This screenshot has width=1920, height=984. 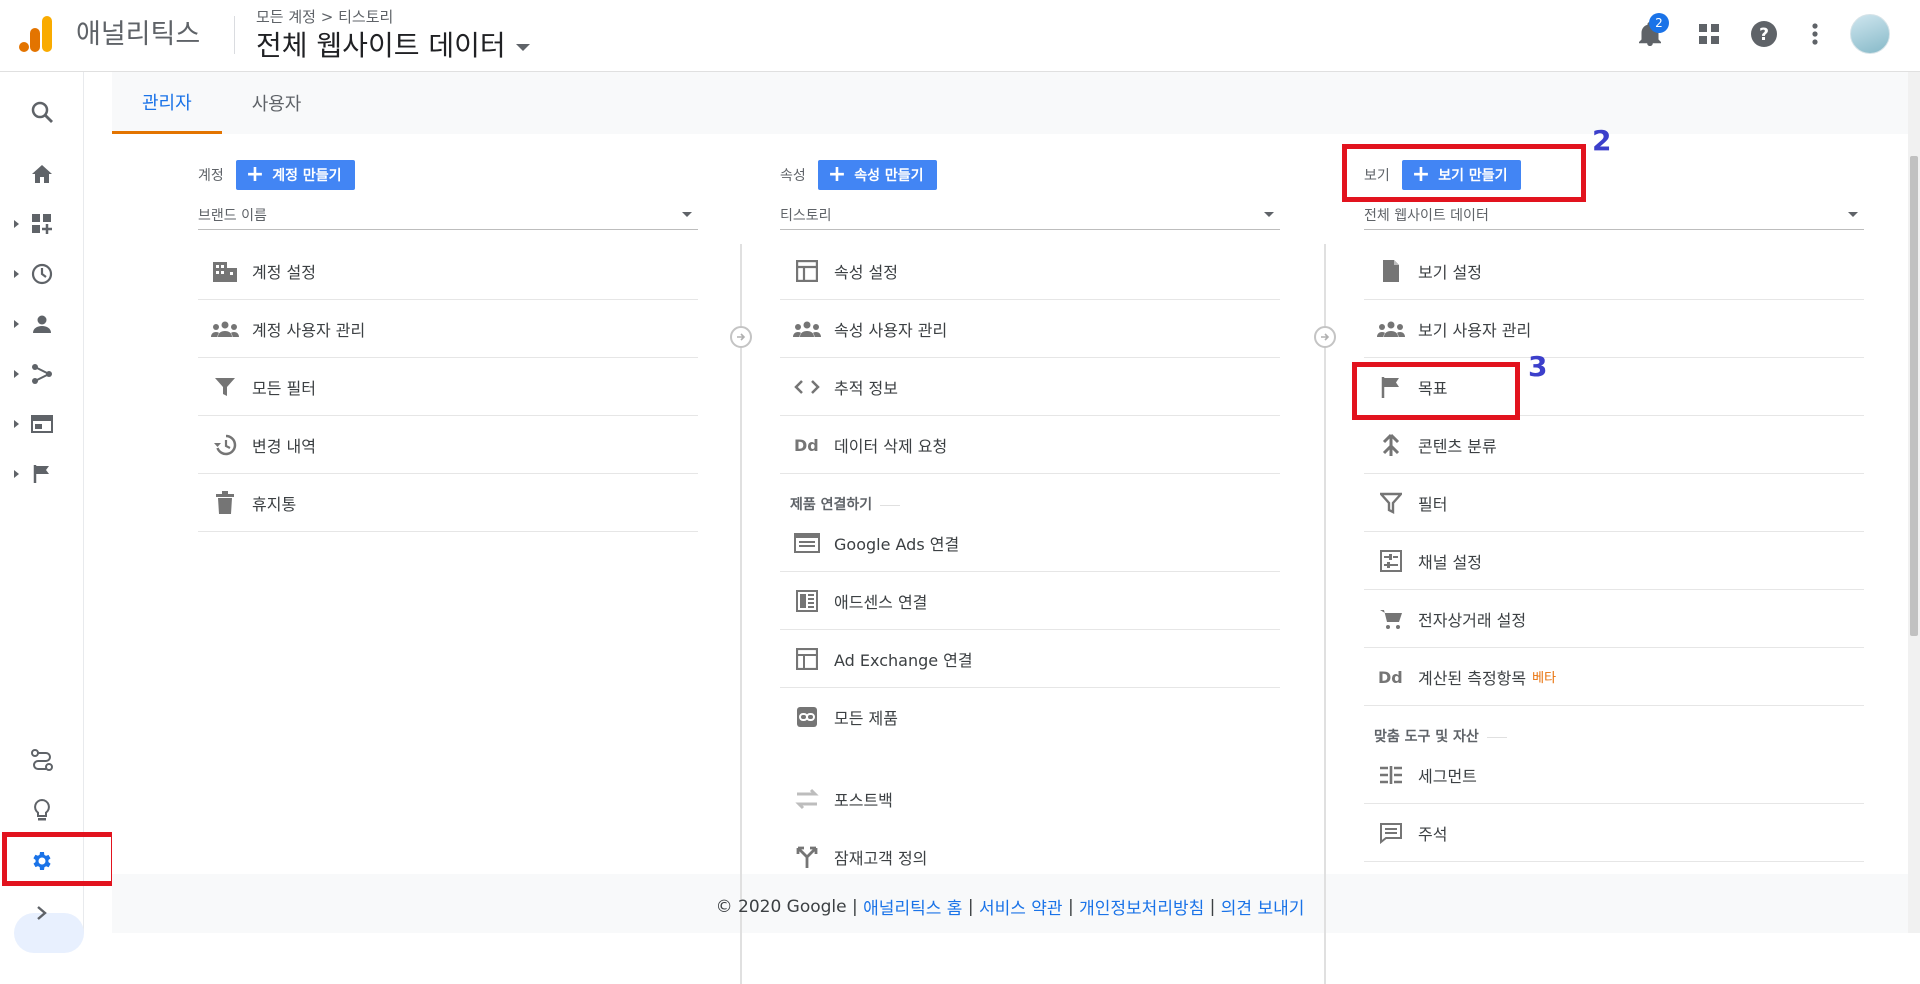 What do you see at coordinates (1030, 329) in the screenshot?
I see `property-user-management-item: 속성 사용자 관리` at bounding box center [1030, 329].